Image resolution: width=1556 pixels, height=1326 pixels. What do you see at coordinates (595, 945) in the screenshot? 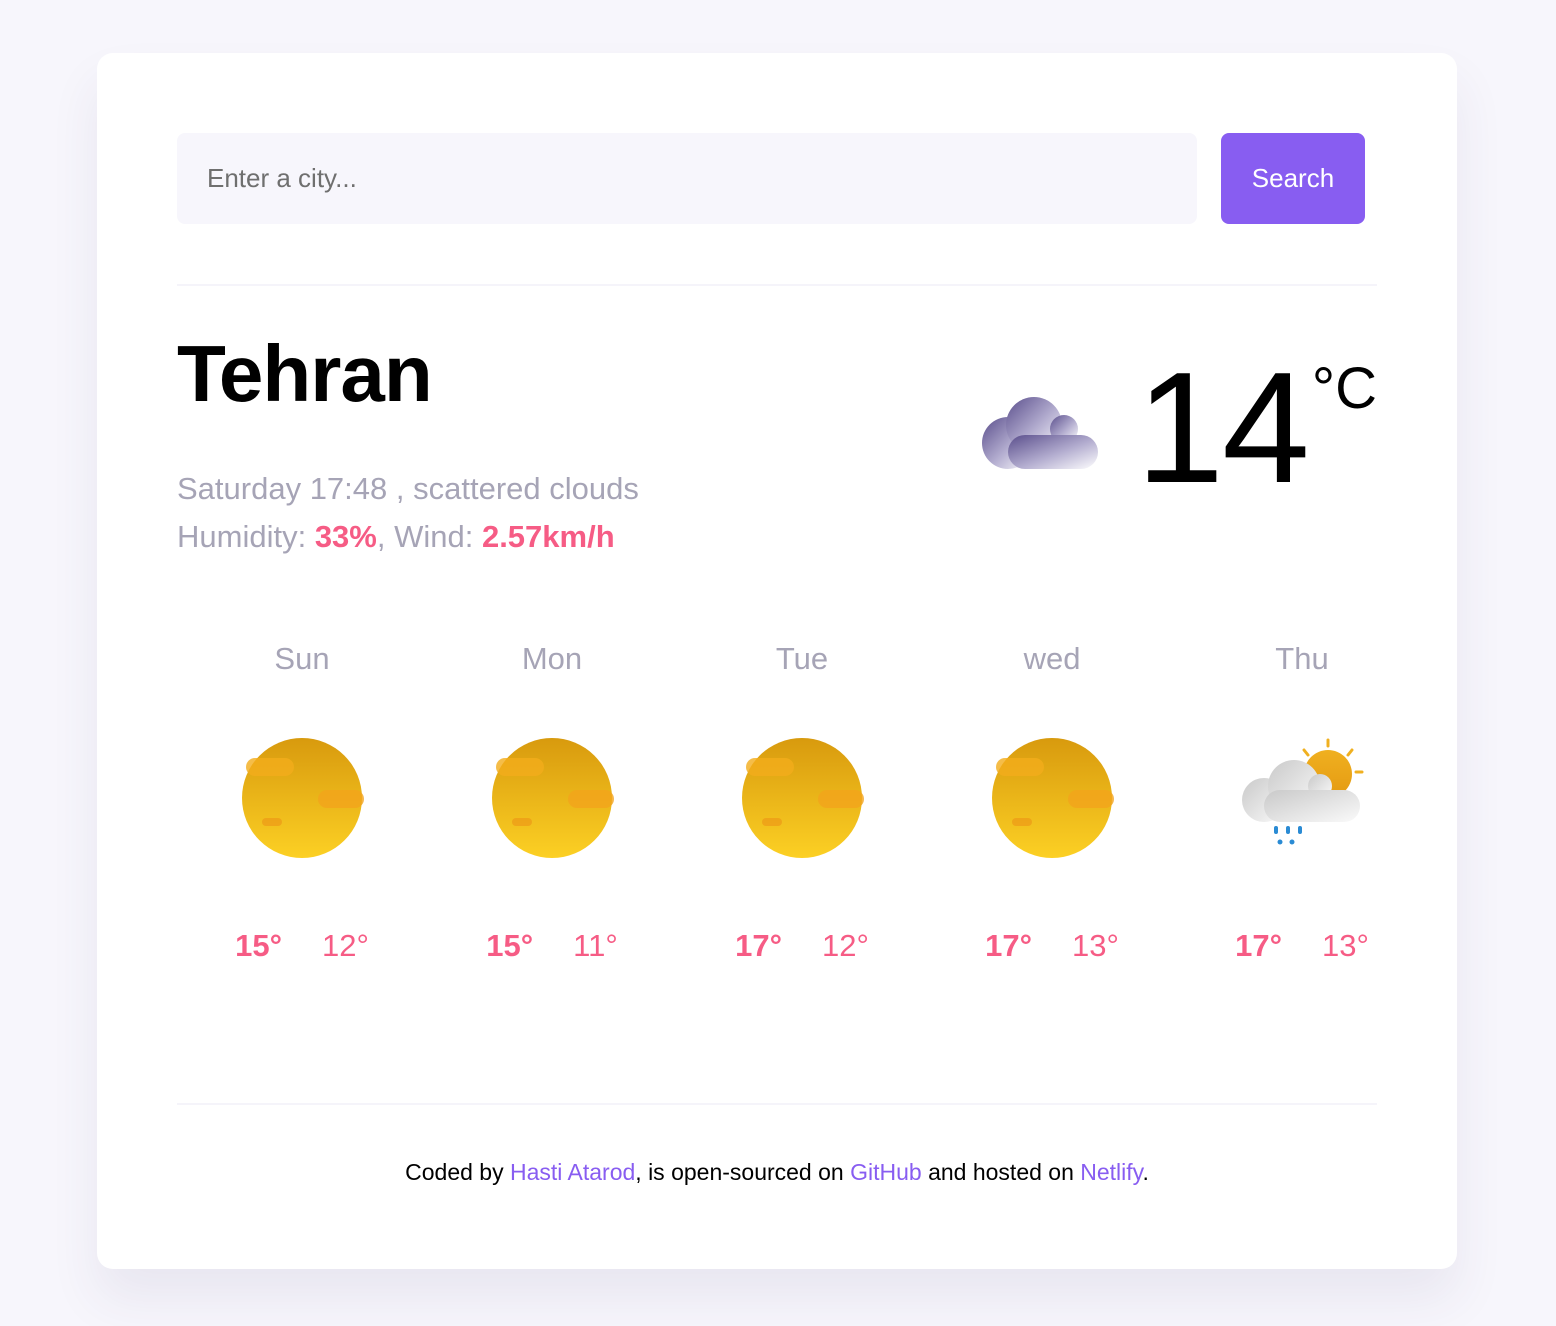
I see `forecast-min-temp: 11°` at bounding box center [595, 945].